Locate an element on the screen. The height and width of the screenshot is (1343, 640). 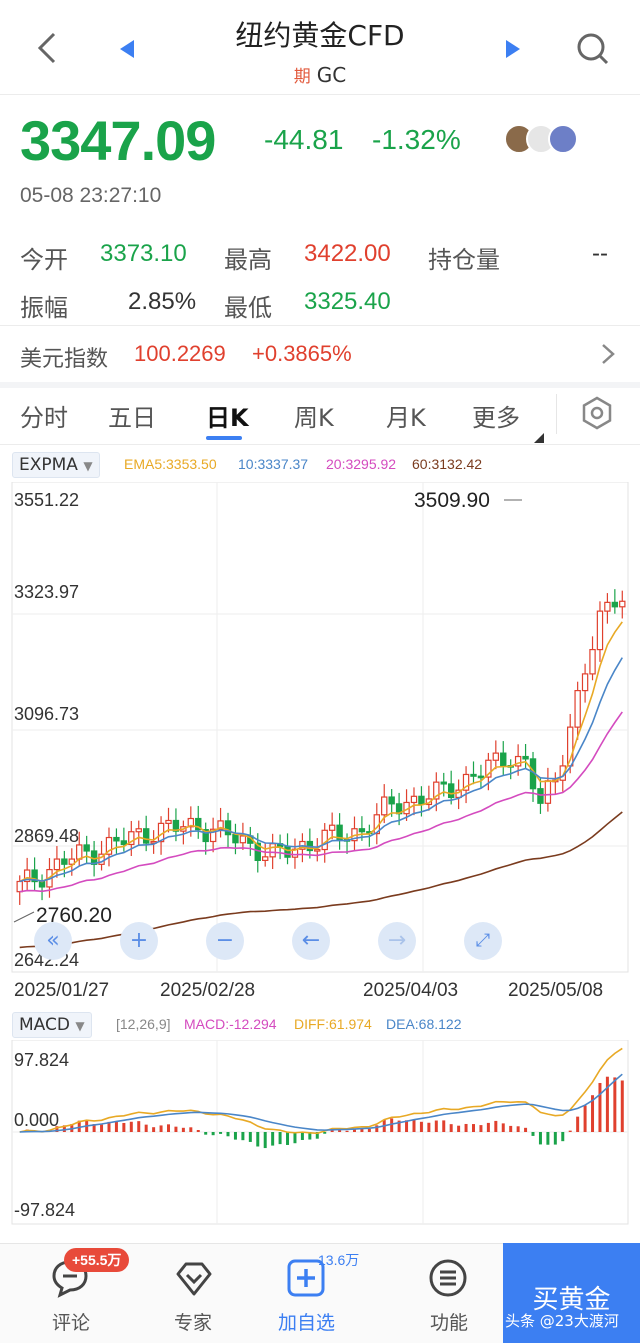
macd-value: MACD:-12.294 is located at coordinates (230, 1024).